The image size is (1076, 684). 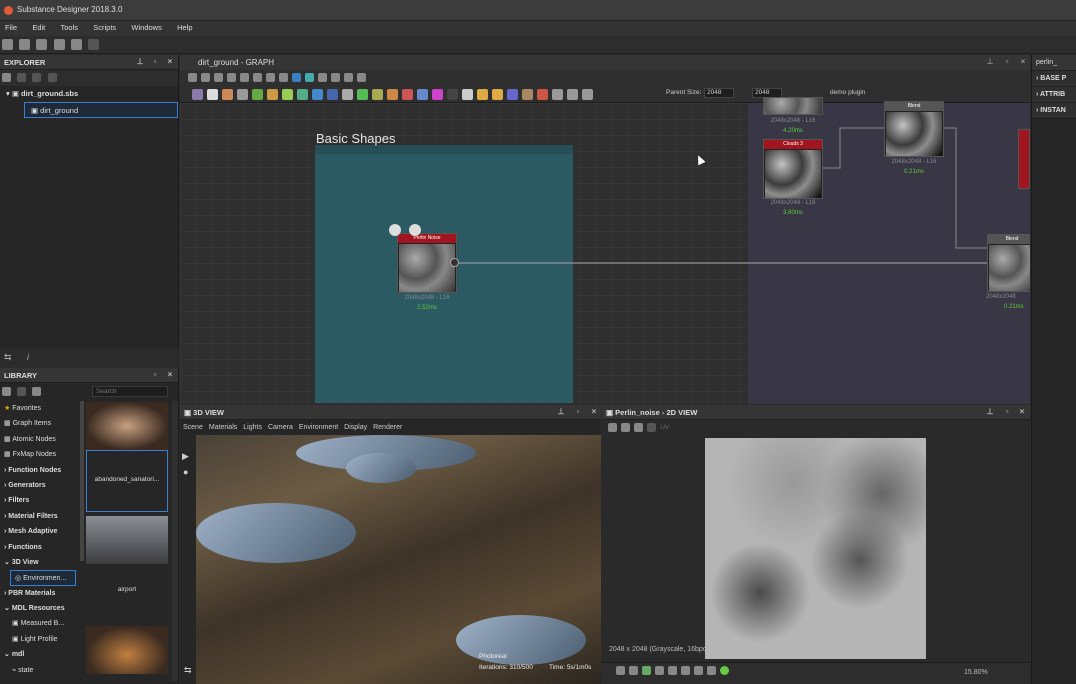 I want to click on category-3d-view: ⌄ 3D View, so click(x=40, y=562).